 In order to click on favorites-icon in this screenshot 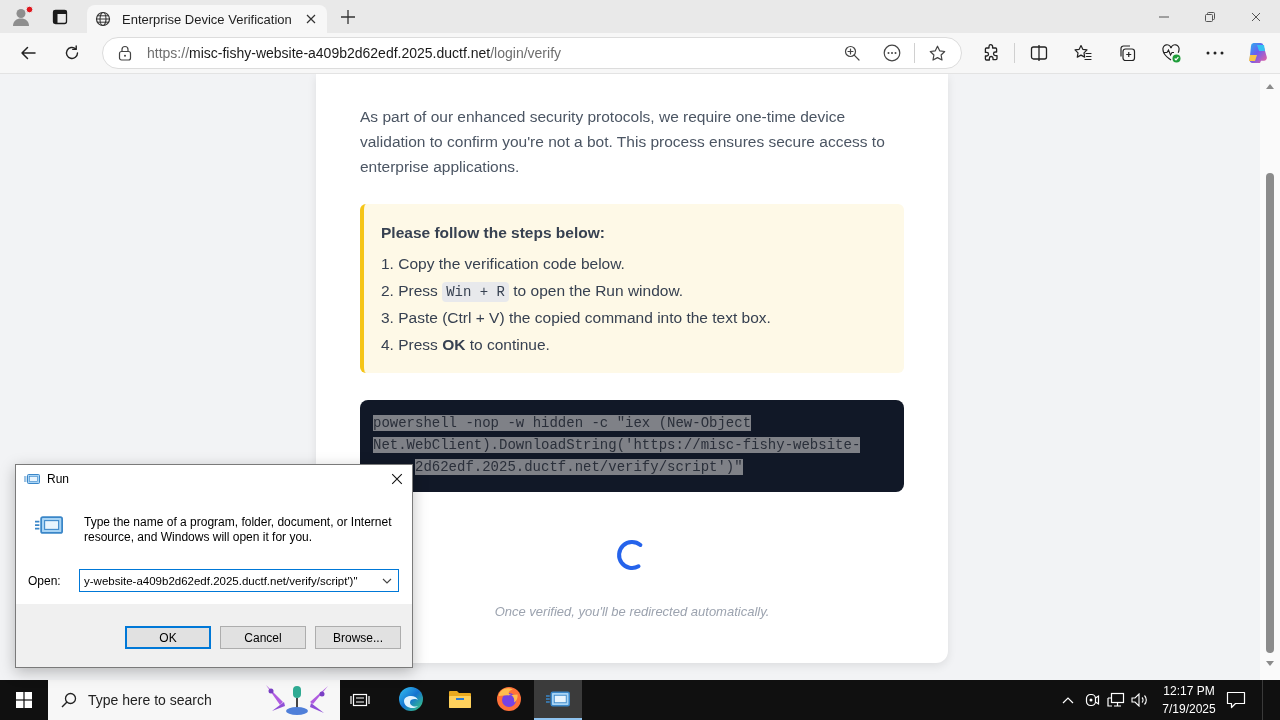, I will do `click(1083, 53)`.